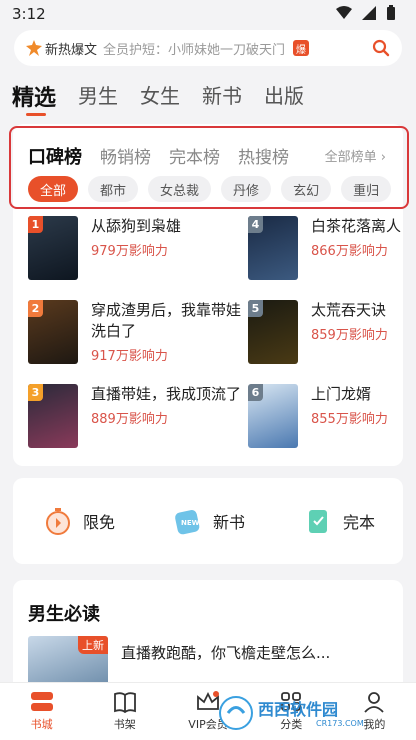 The width and height of the screenshot is (416, 740). Describe the element at coordinates (35, 308) in the screenshot. I see `rank-number: 2` at that location.